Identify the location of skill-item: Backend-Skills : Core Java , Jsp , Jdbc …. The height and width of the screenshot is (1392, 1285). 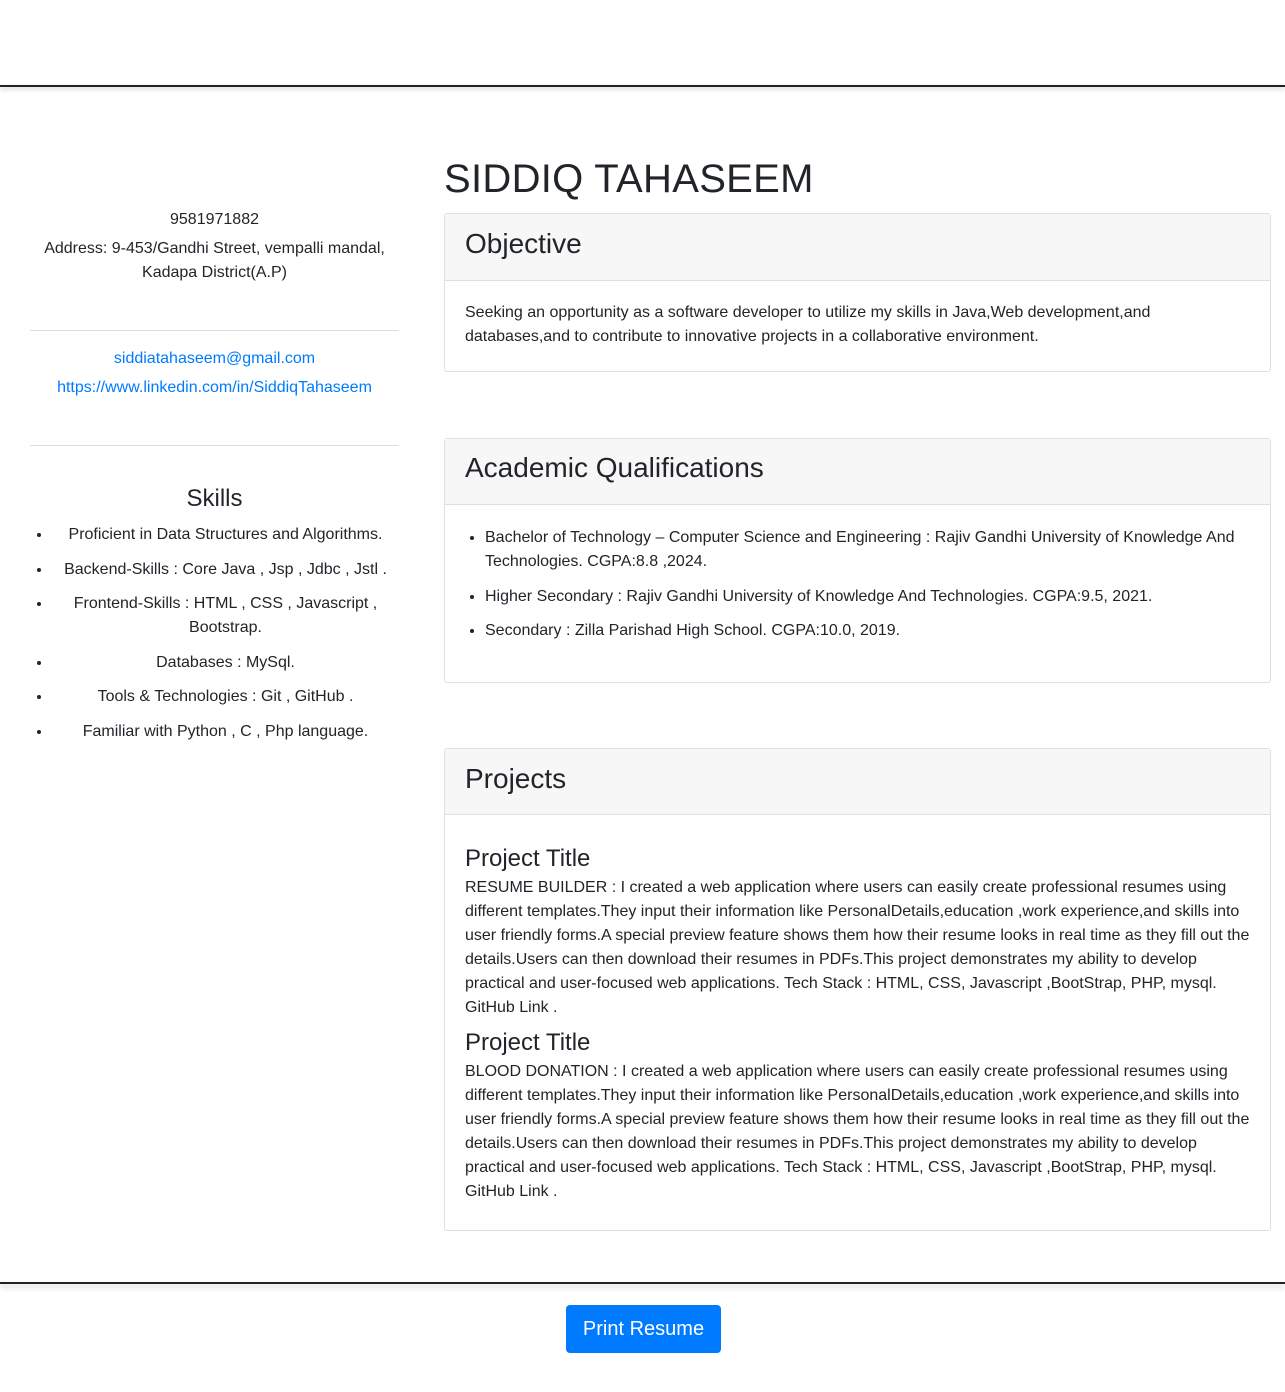
(225, 570).